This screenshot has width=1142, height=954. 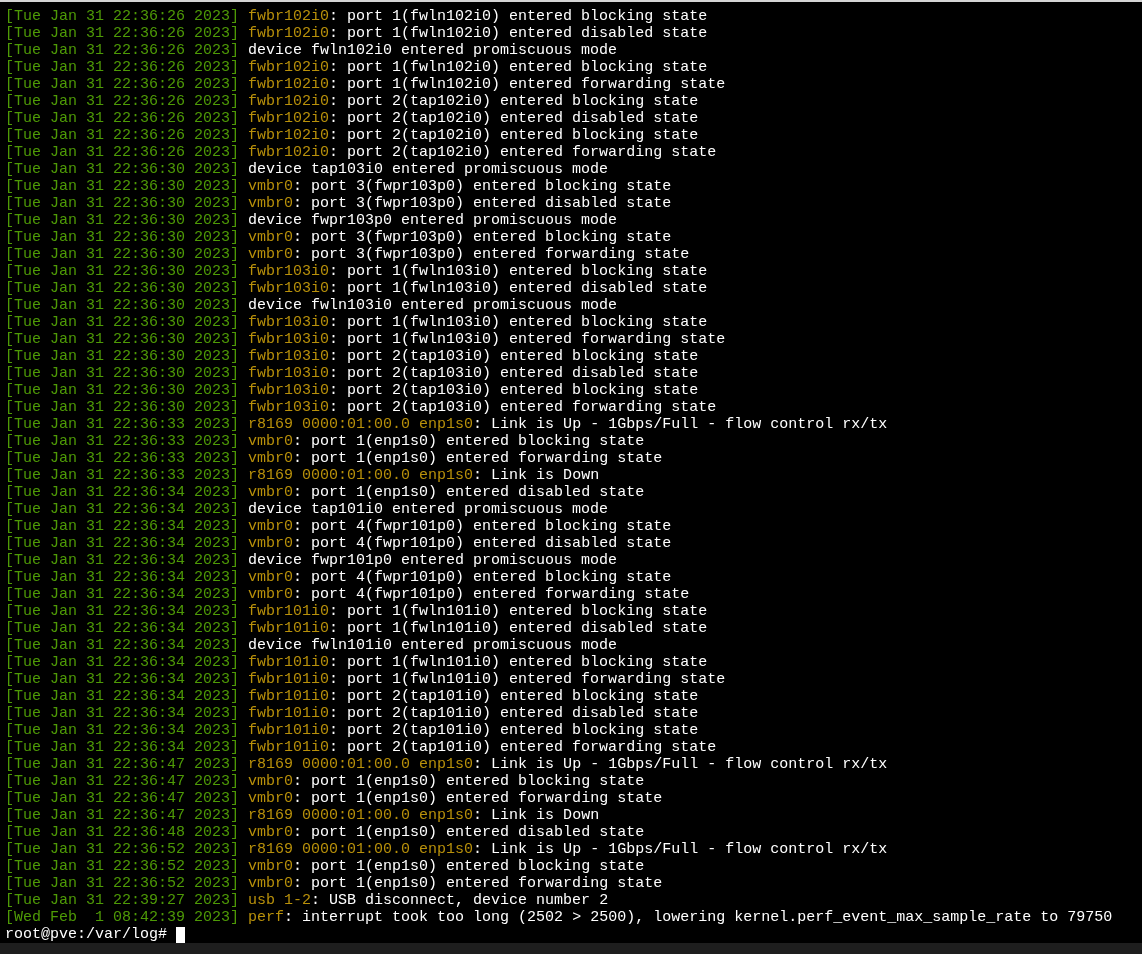 What do you see at coordinates (338, 203) in the screenshot?
I see `log-line: [Tue Jan 31 22:36:30 2023] vmbr0: port 3(fwpr103p0) entered disabled state` at bounding box center [338, 203].